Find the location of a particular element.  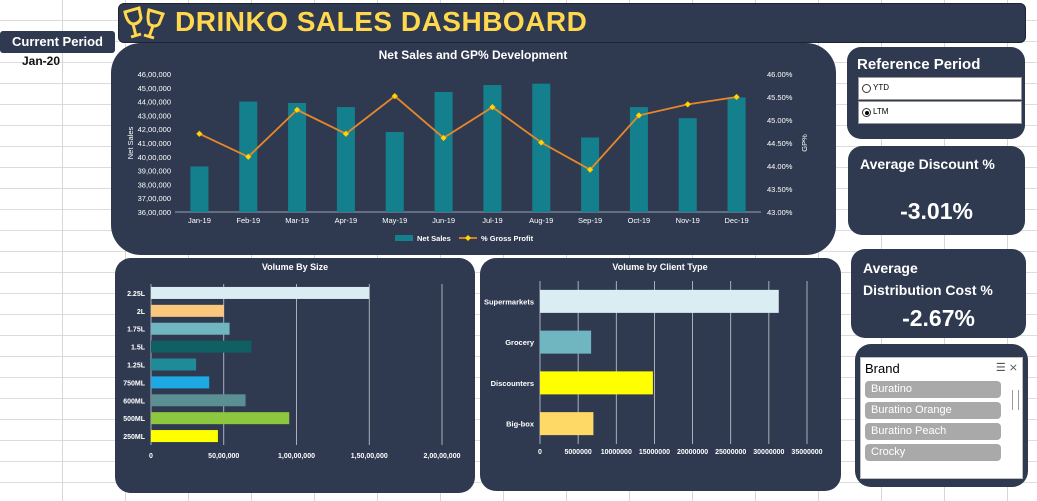

x-tick-label: 5000000 is located at coordinates (578, 452).